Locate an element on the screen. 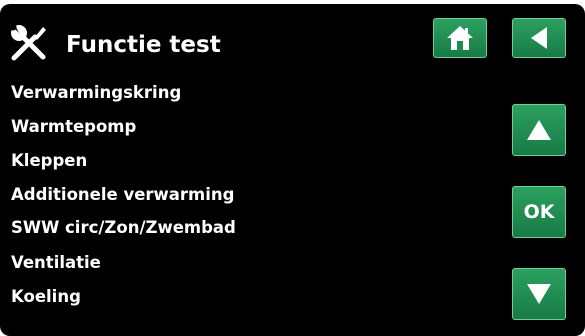 This screenshot has width=585, height=336. down-button is located at coordinates (539, 294).